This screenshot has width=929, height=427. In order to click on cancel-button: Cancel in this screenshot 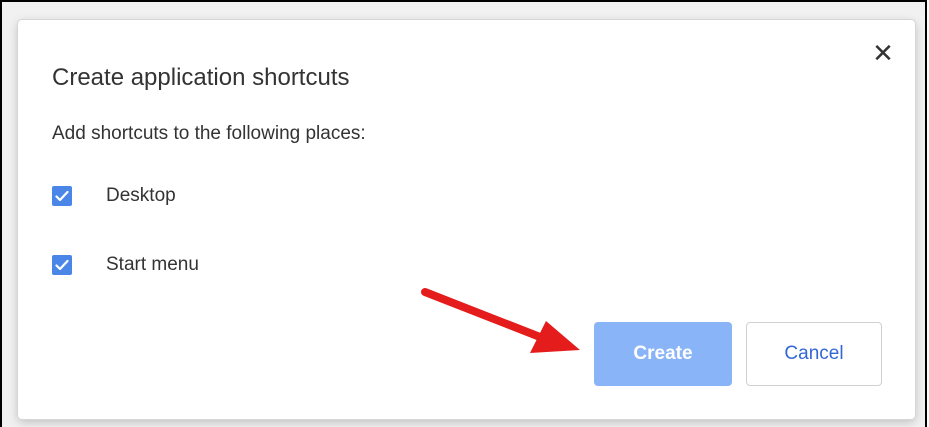, I will do `click(814, 354)`.